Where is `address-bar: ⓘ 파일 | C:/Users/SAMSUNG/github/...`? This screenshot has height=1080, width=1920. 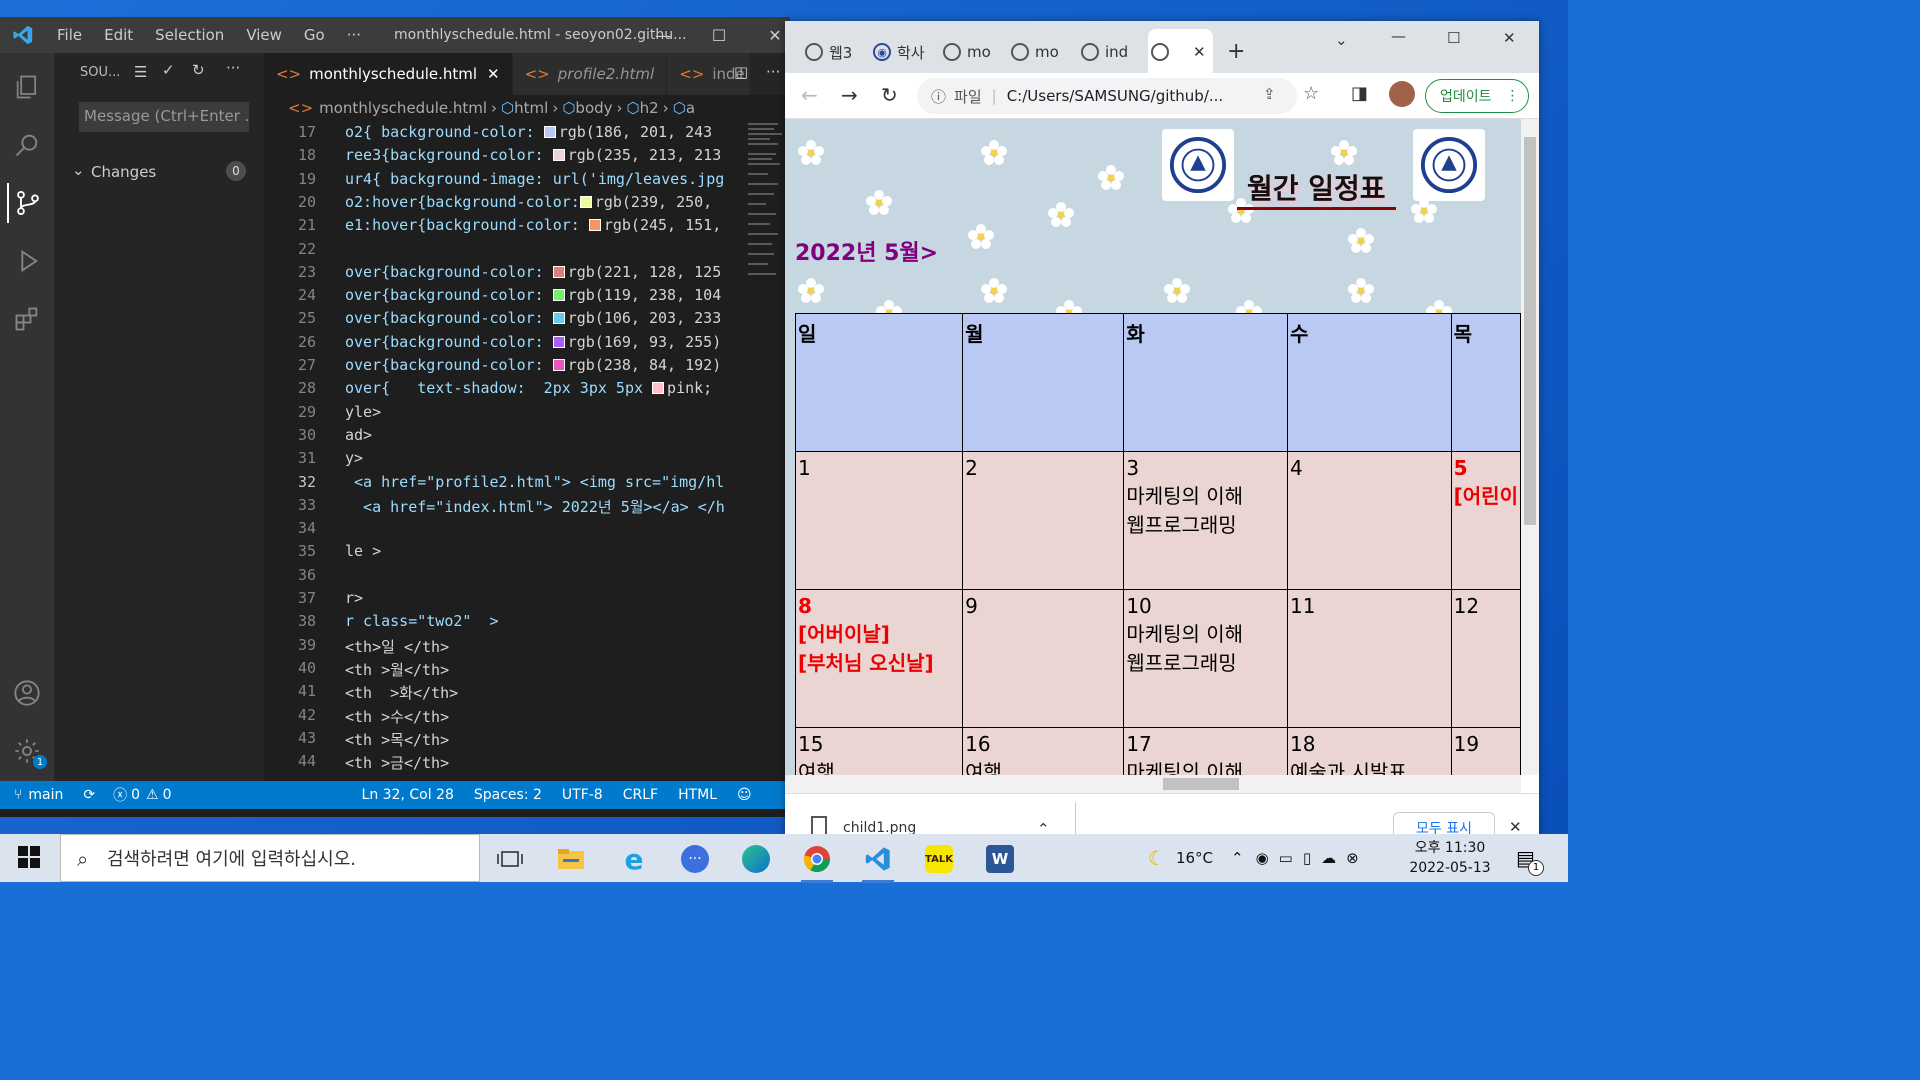 address-bar: ⓘ 파일 | C:/Users/SAMSUNG/github/... is located at coordinates (1107, 96).